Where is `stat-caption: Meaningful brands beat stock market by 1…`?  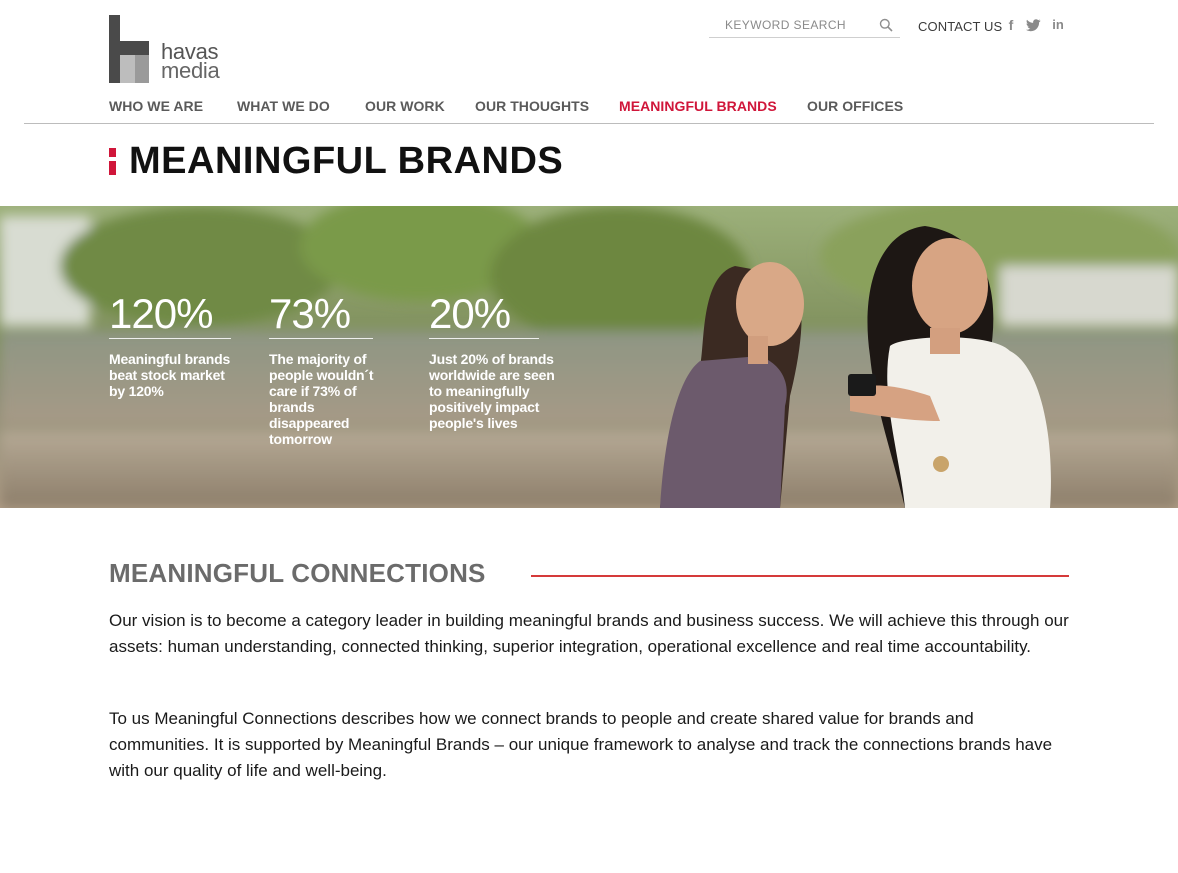
stat-caption: Meaningful brands beat stock market by 1… is located at coordinates (170, 375).